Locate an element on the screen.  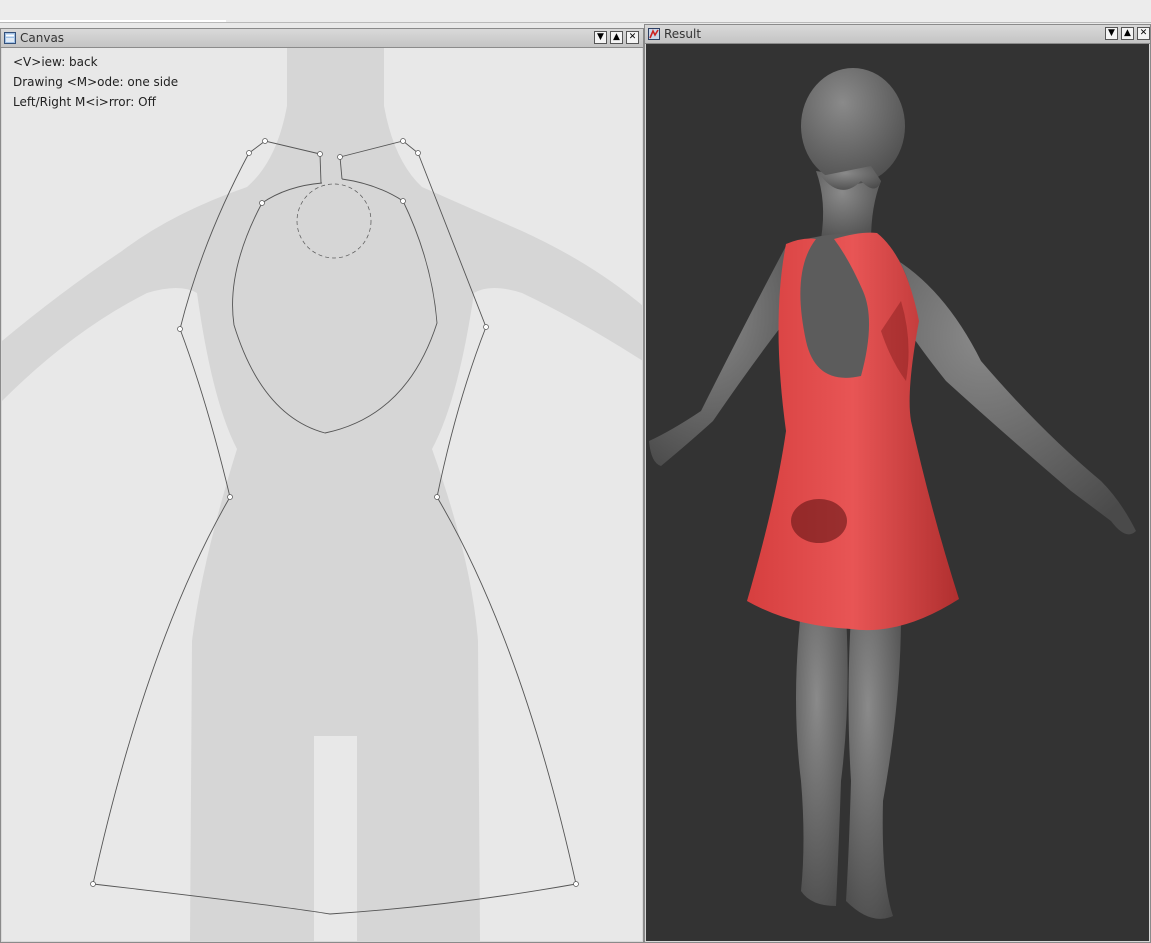
mirror-status: Left/Right M<i>rror: Off is located at coordinates (84, 102).